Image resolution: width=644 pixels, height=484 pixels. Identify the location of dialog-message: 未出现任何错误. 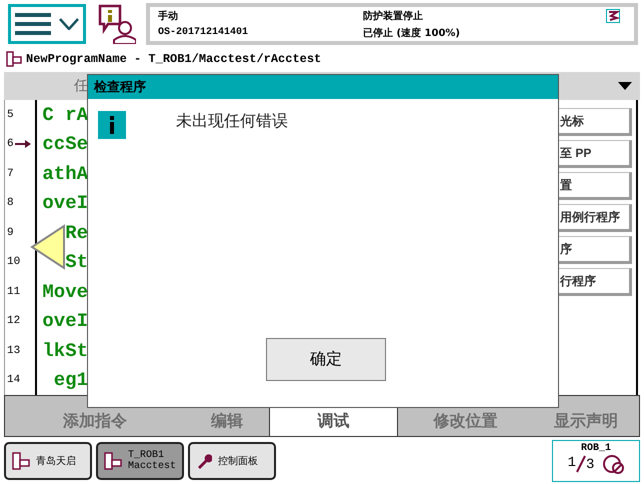
(232, 121).